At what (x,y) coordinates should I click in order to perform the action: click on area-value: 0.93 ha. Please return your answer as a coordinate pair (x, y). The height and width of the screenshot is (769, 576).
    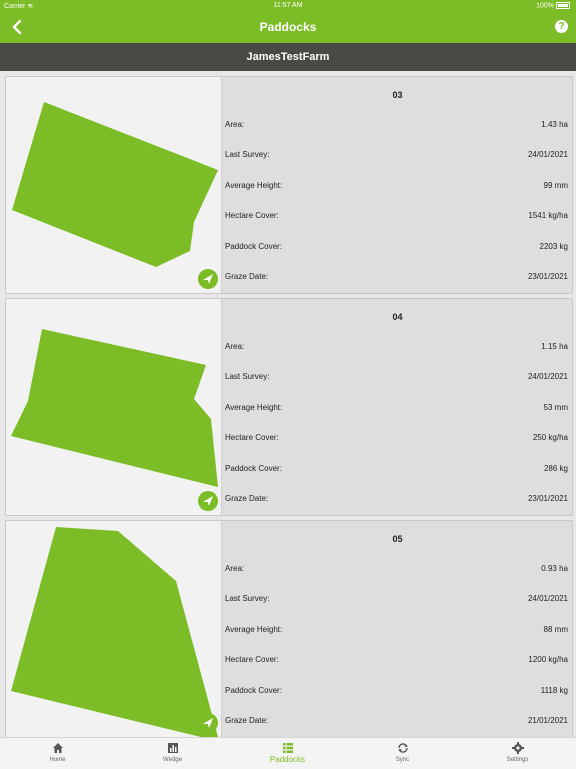
    Looking at the image, I should click on (554, 568).